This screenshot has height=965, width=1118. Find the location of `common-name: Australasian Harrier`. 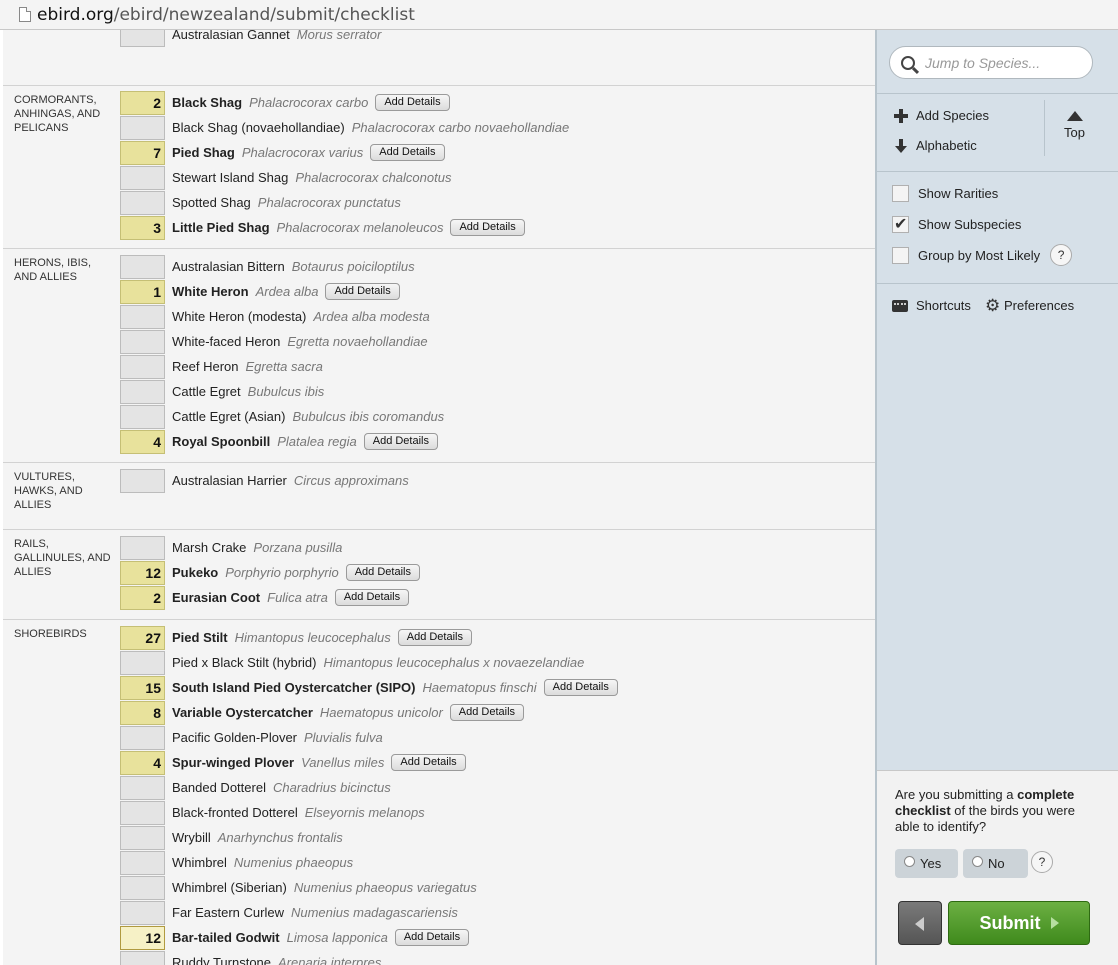

common-name: Australasian Harrier is located at coordinates (229, 480).